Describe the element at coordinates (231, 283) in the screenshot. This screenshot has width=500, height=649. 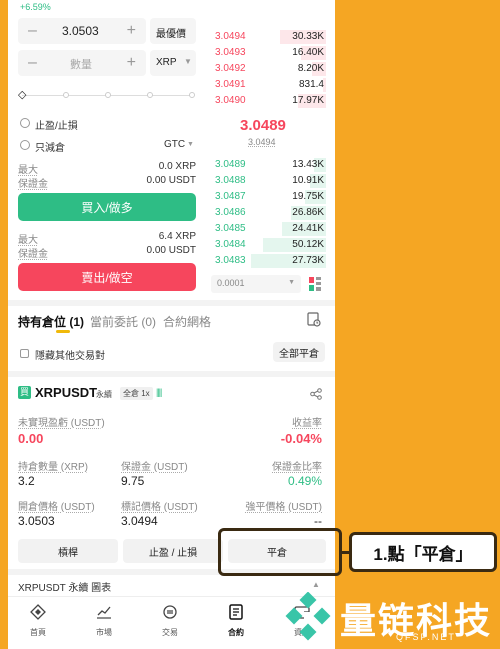
I see `precision-value: 0.0001` at that location.